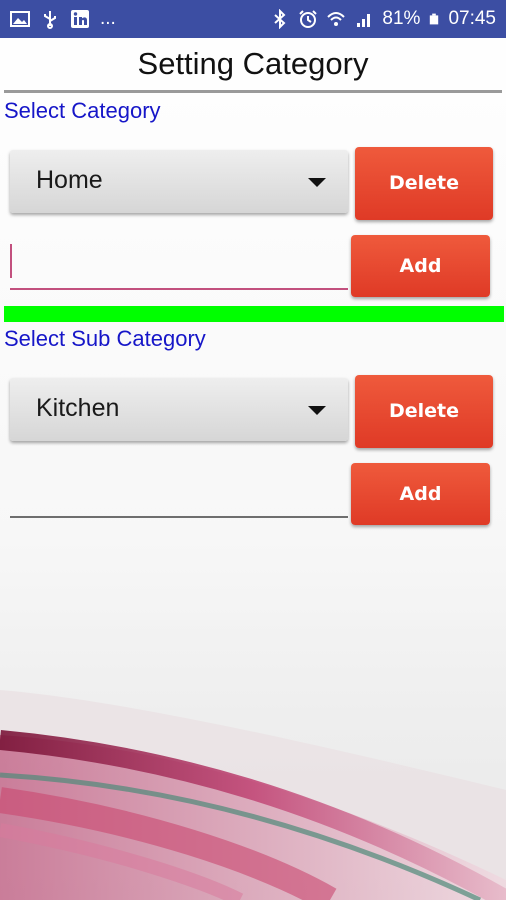 The width and height of the screenshot is (506, 900). I want to click on image-icon, so click(20, 19).